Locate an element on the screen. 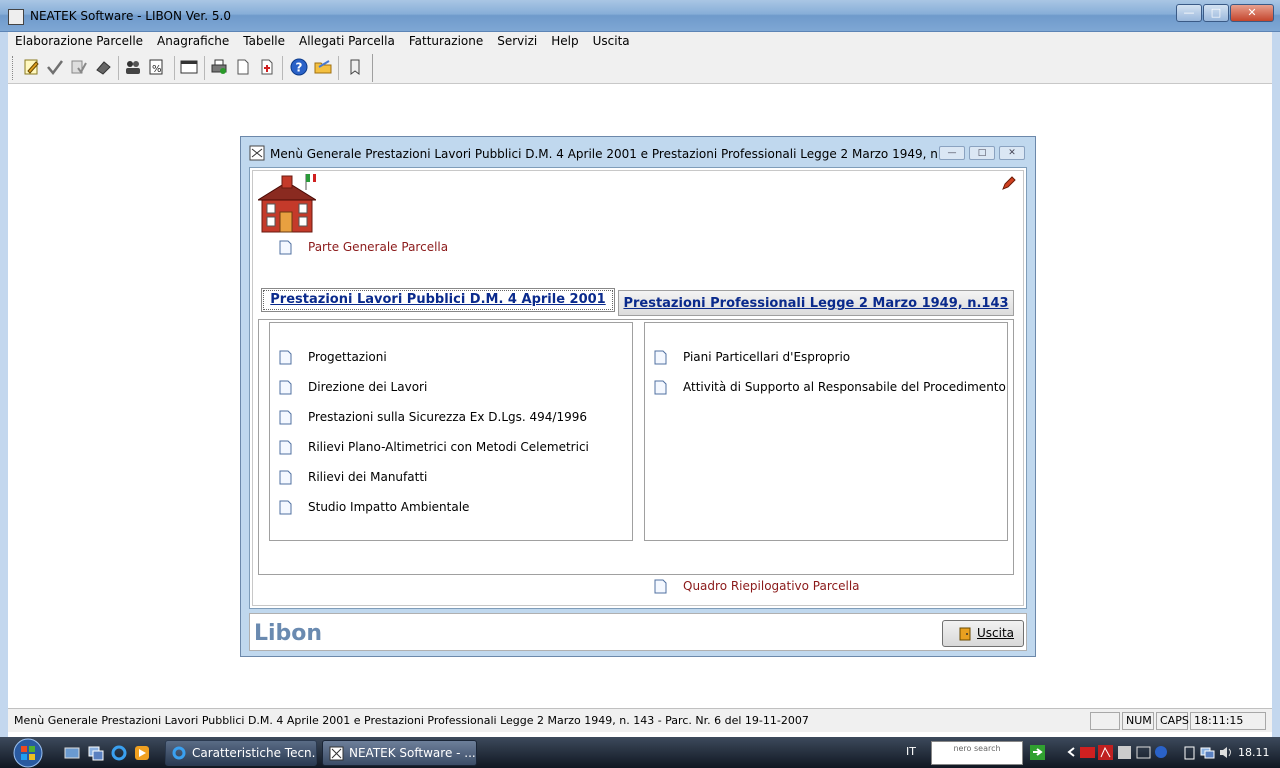 The image size is (1280, 768). eraser-icon is located at coordinates (103, 67).